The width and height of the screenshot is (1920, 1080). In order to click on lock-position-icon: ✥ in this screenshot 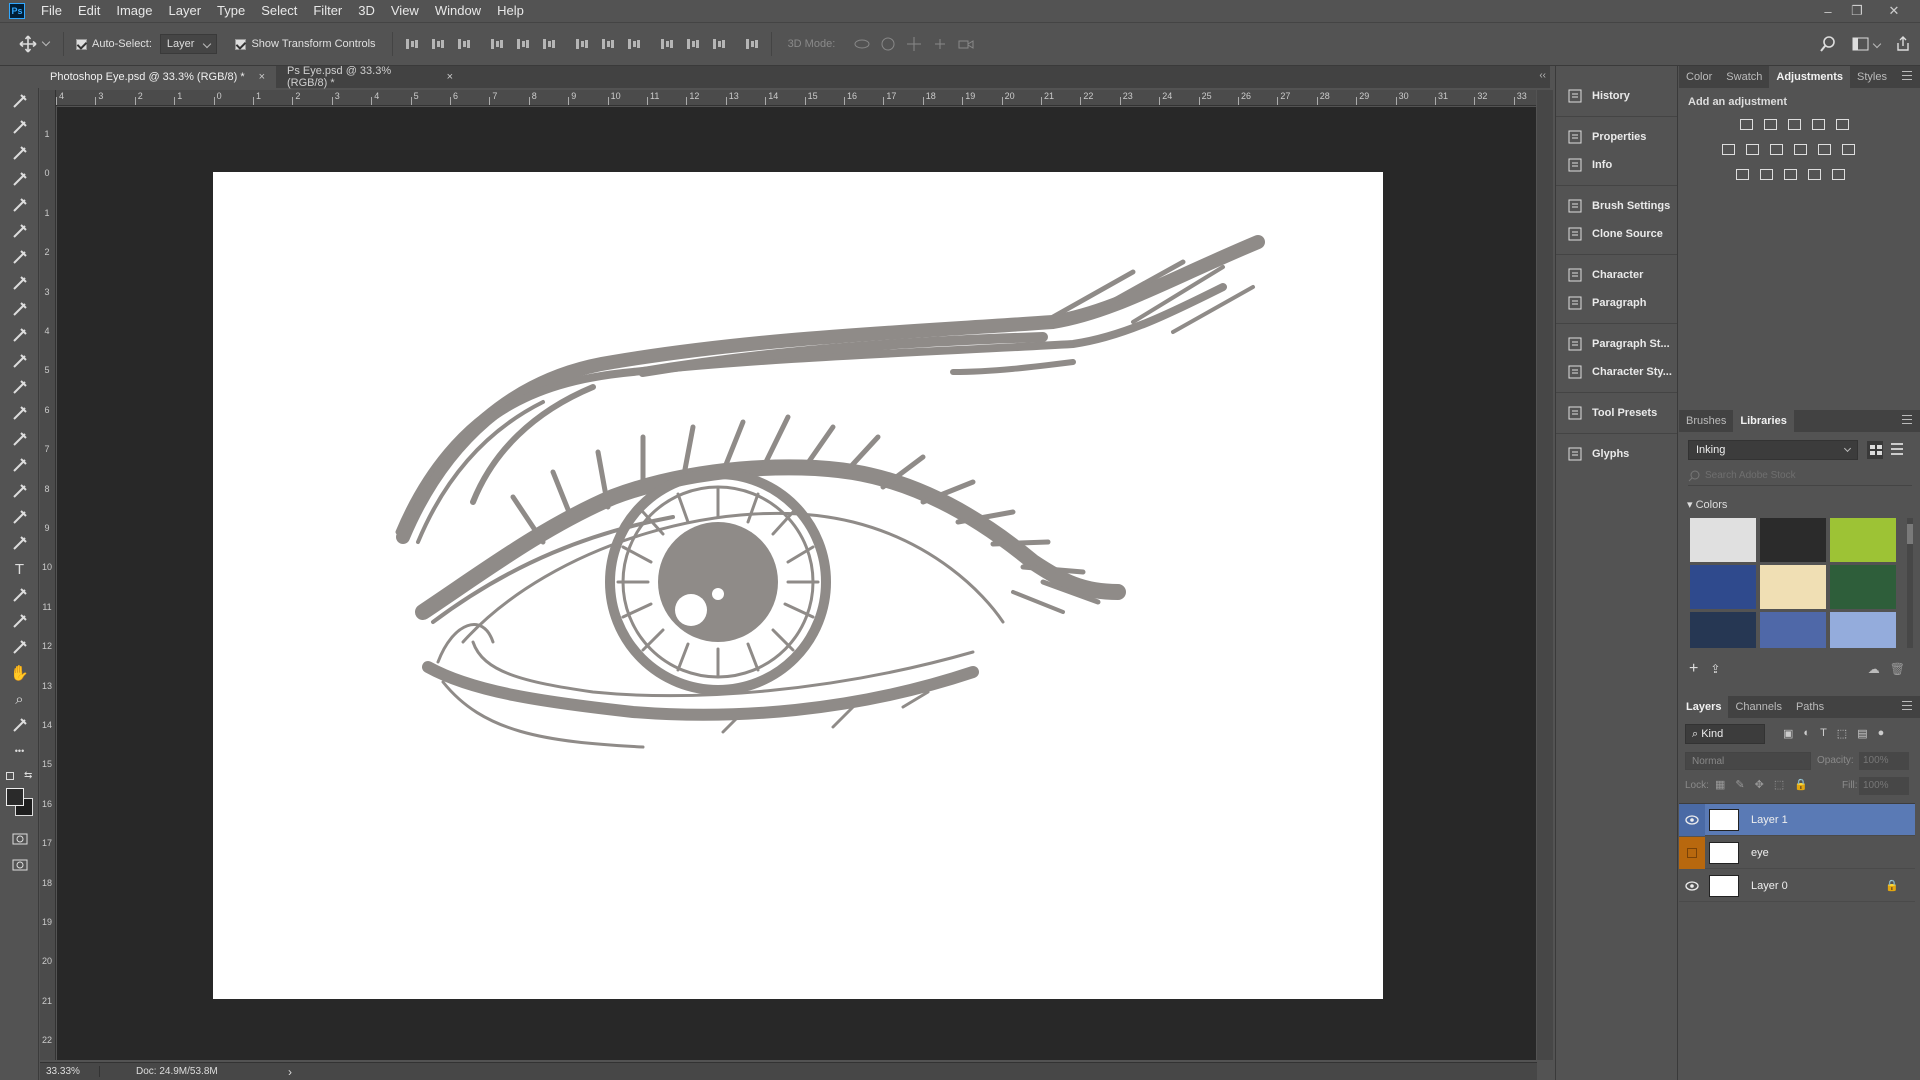, I will do `click(1759, 784)`.